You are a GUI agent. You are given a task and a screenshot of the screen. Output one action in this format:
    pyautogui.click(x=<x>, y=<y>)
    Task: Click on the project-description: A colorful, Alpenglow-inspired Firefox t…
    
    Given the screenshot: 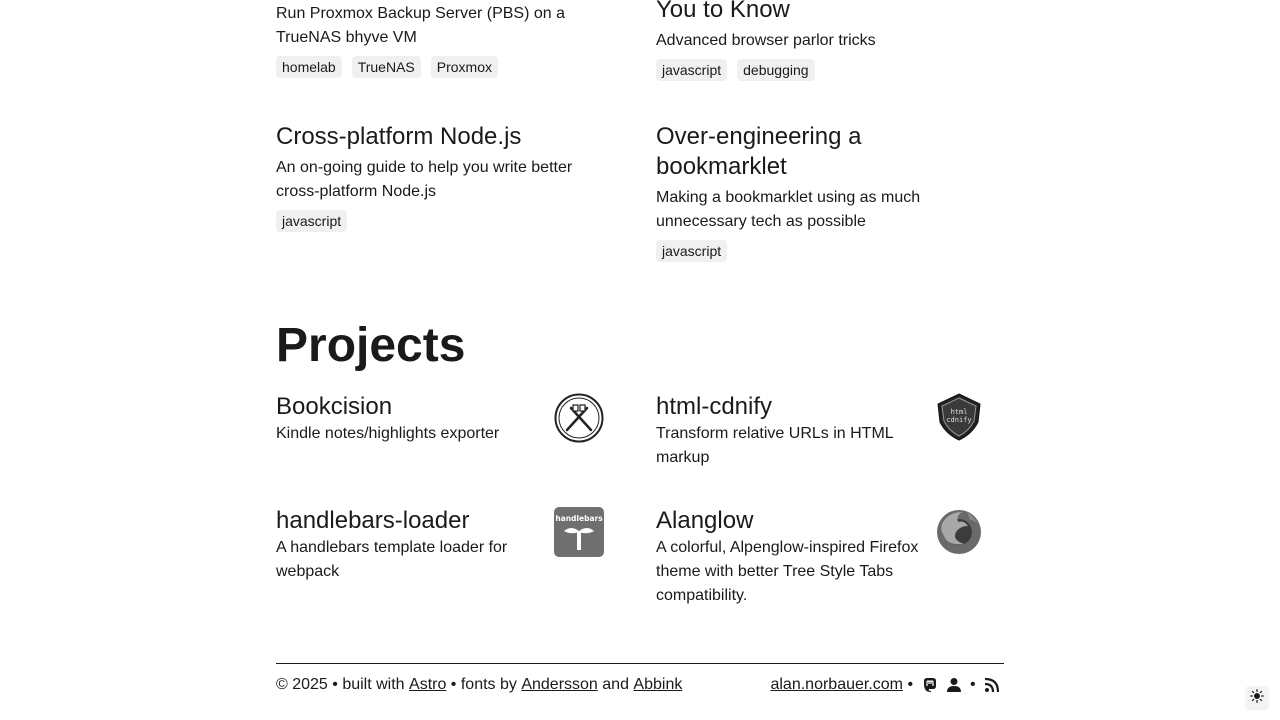 What is the action you would take?
    pyautogui.click(x=787, y=571)
    